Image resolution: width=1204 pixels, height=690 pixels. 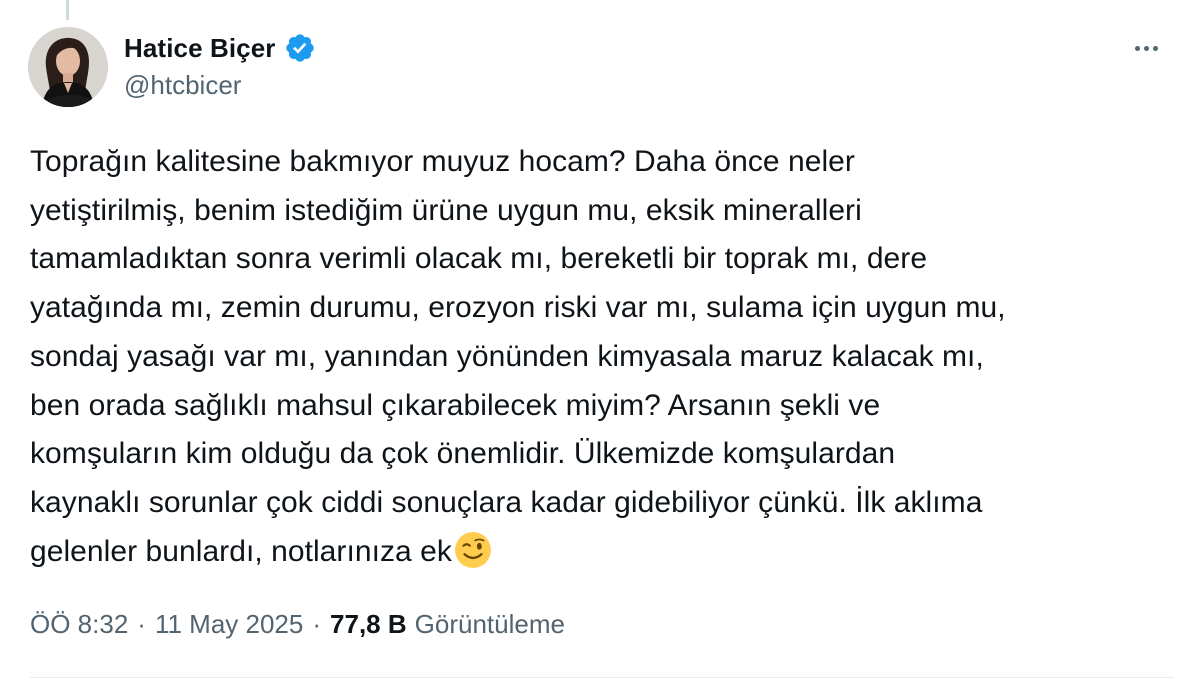 What do you see at coordinates (300, 48) in the screenshot?
I see `verified-badge-icon` at bounding box center [300, 48].